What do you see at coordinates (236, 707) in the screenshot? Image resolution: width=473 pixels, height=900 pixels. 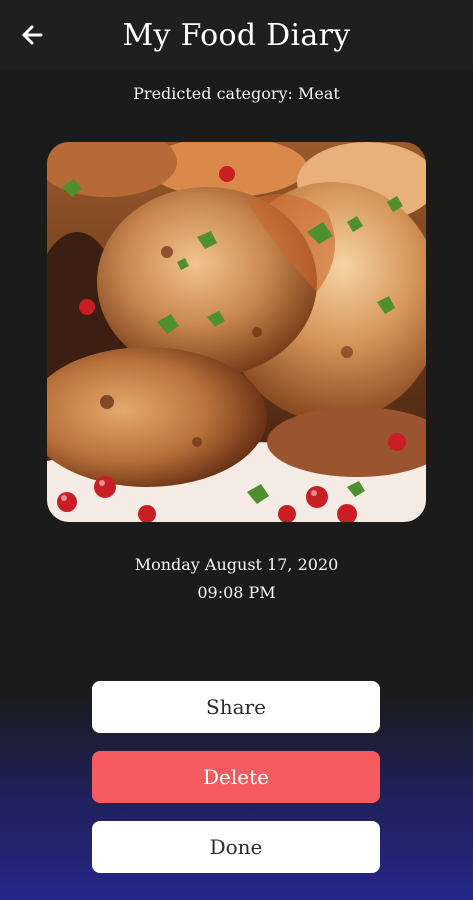 I see `share-button: Share` at bounding box center [236, 707].